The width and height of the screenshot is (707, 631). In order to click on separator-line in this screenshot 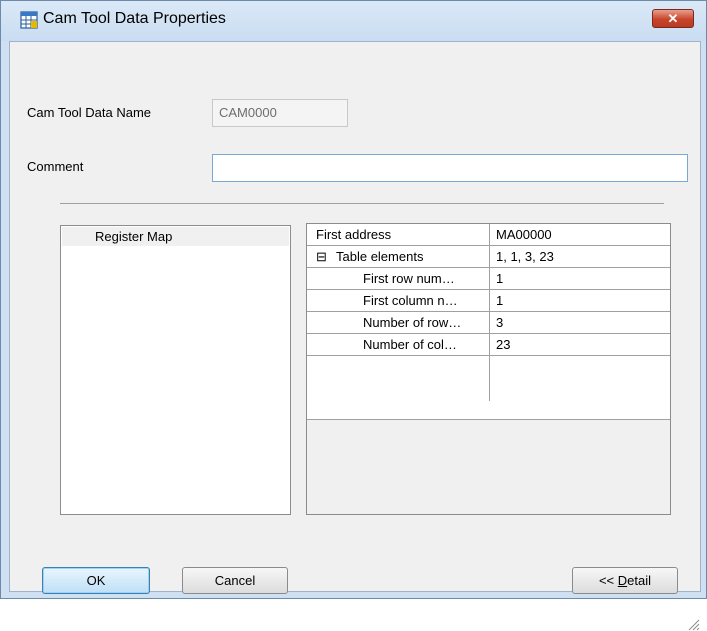, I will do `click(362, 203)`.